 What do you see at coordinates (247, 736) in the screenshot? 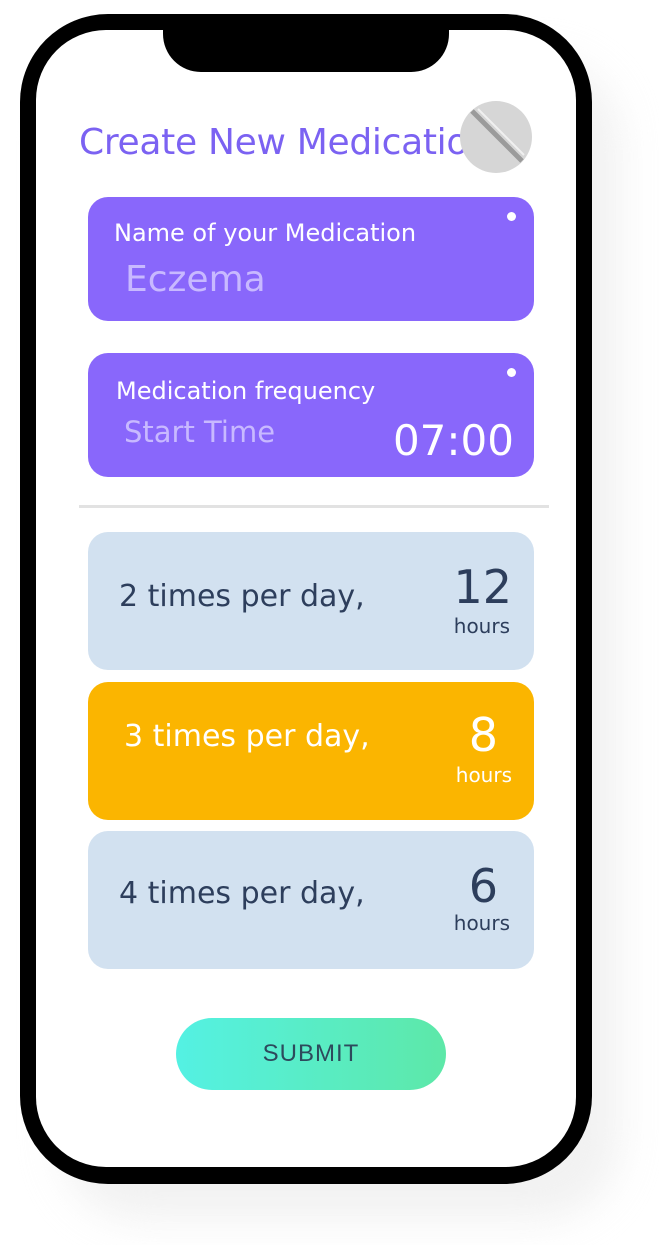
I see `frequency-option-text: 3 times per day,` at bounding box center [247, 736].